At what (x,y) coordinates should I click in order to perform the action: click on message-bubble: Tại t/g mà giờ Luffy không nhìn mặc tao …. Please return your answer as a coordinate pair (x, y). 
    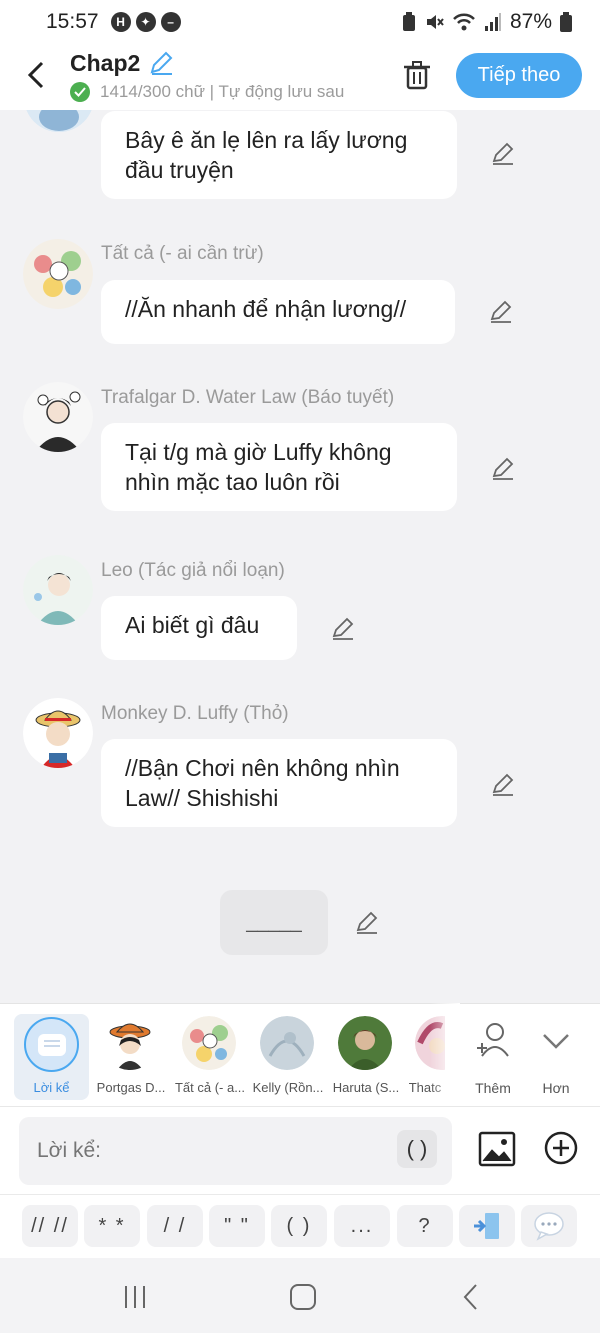
    Looking at the image, I should click on (279, 467).